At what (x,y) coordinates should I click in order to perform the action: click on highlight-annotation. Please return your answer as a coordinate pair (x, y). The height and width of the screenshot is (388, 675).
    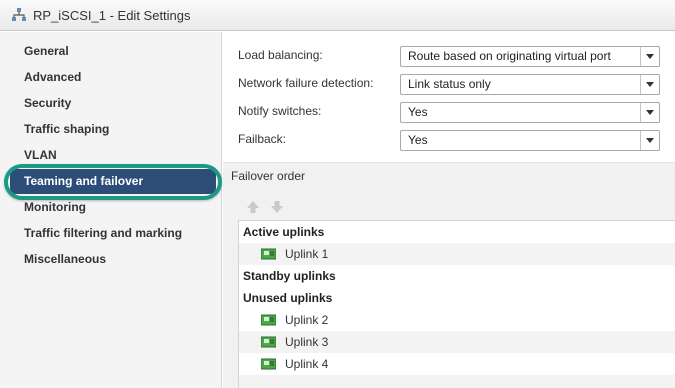
    Looking at the image, I should click on (113, 182).